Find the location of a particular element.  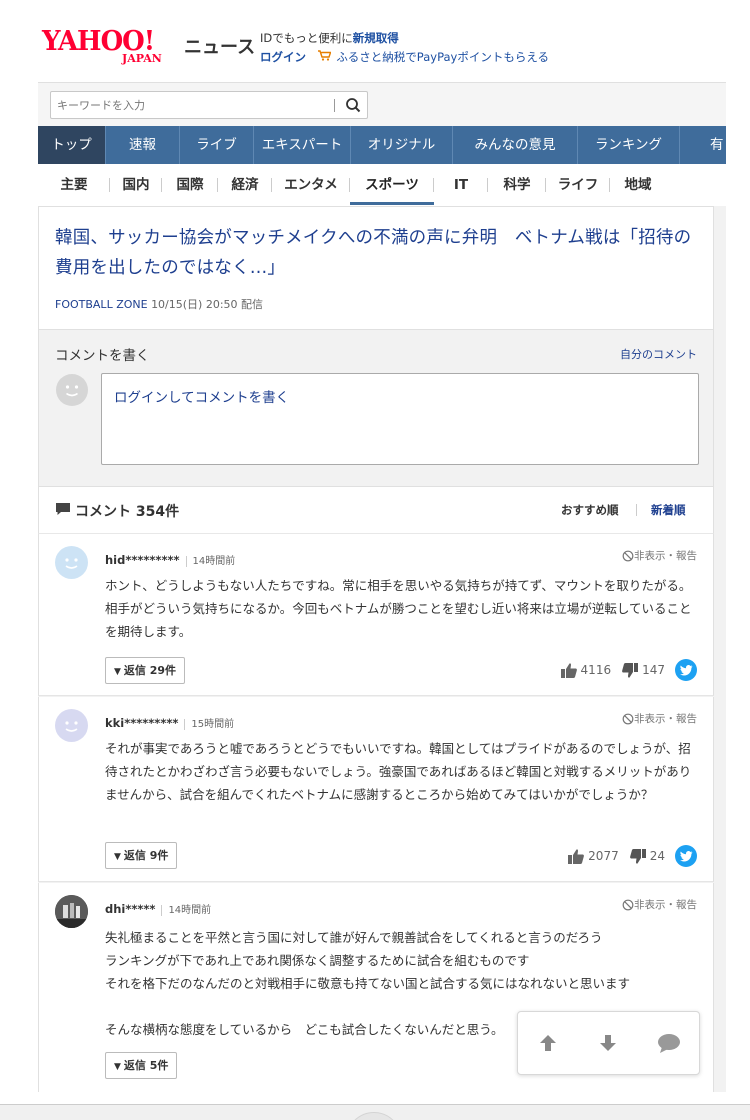

category-entertainment: エンタメ is located at coordinates (311, 185).